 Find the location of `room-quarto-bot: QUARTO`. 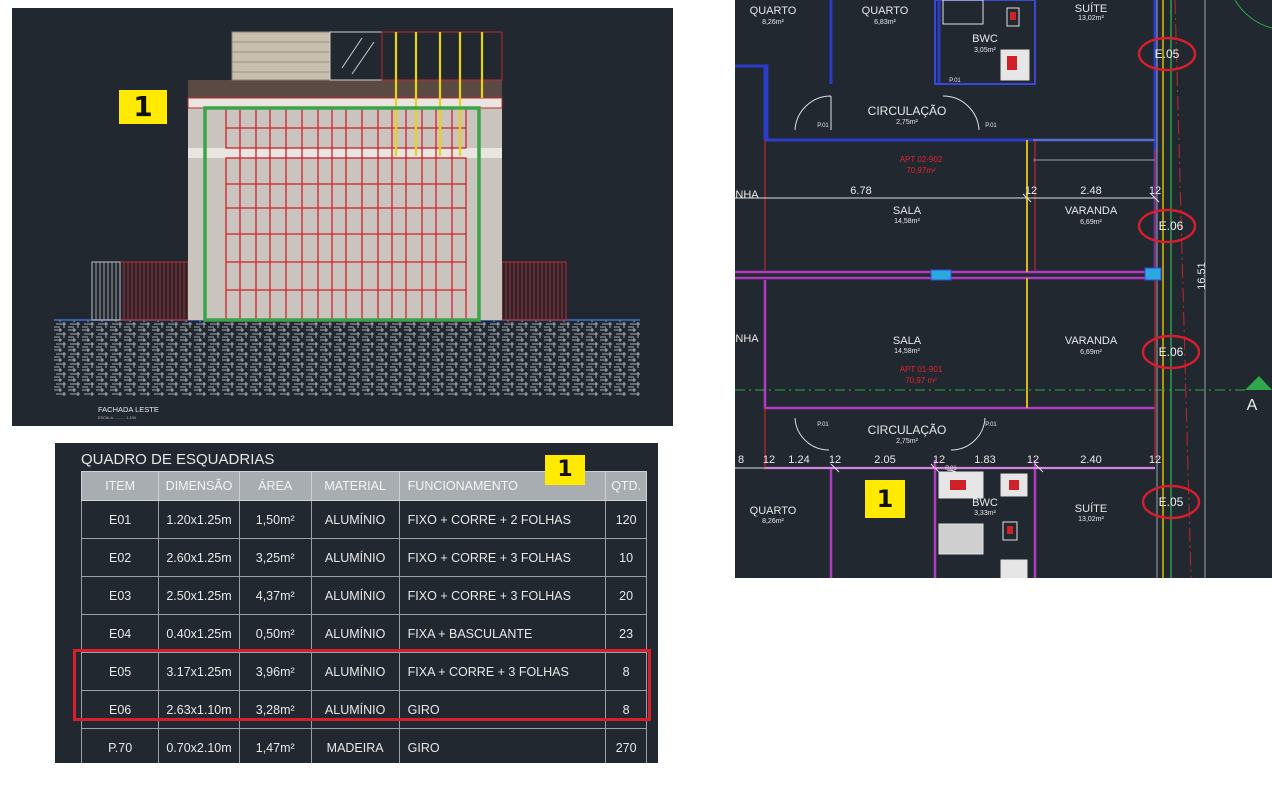

room-quarto-bot: QUARTO is located at coordinates (773, 511).